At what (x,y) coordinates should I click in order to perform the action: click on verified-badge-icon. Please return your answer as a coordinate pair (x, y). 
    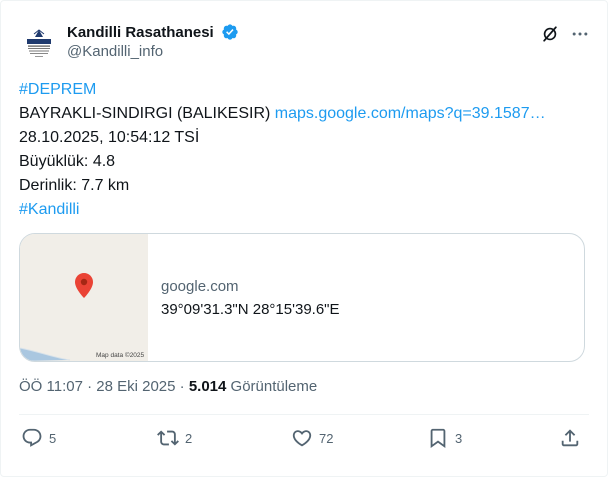
    Looking at the image, I should click on (230, 32).